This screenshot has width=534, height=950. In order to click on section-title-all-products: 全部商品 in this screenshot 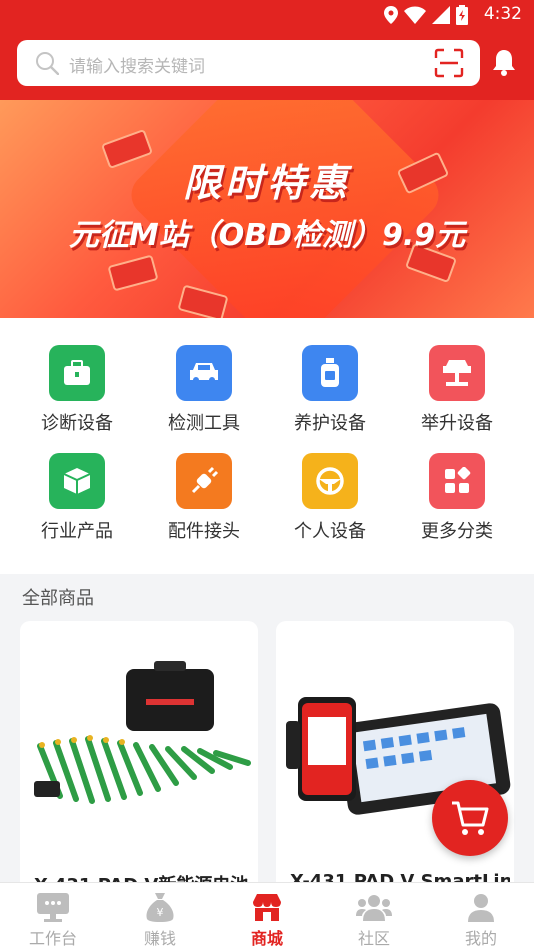, I will do `click(58, 598)`.